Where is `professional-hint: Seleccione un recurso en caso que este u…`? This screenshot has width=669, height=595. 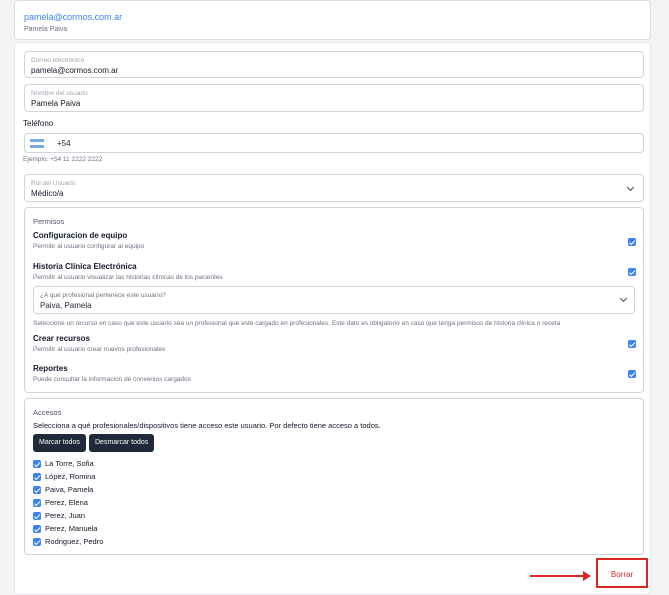 professional-hint: Seleccione un recurso en caso que este u… is located at coordinates (297, 323).